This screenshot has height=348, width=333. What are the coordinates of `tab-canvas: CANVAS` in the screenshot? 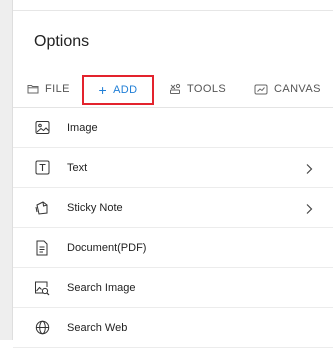 It's located at (287, 89).